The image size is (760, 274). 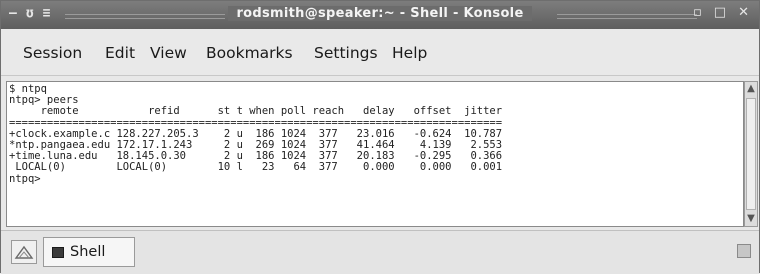 I want to click on menu-settings: Settings, so click(x=346, y=53).